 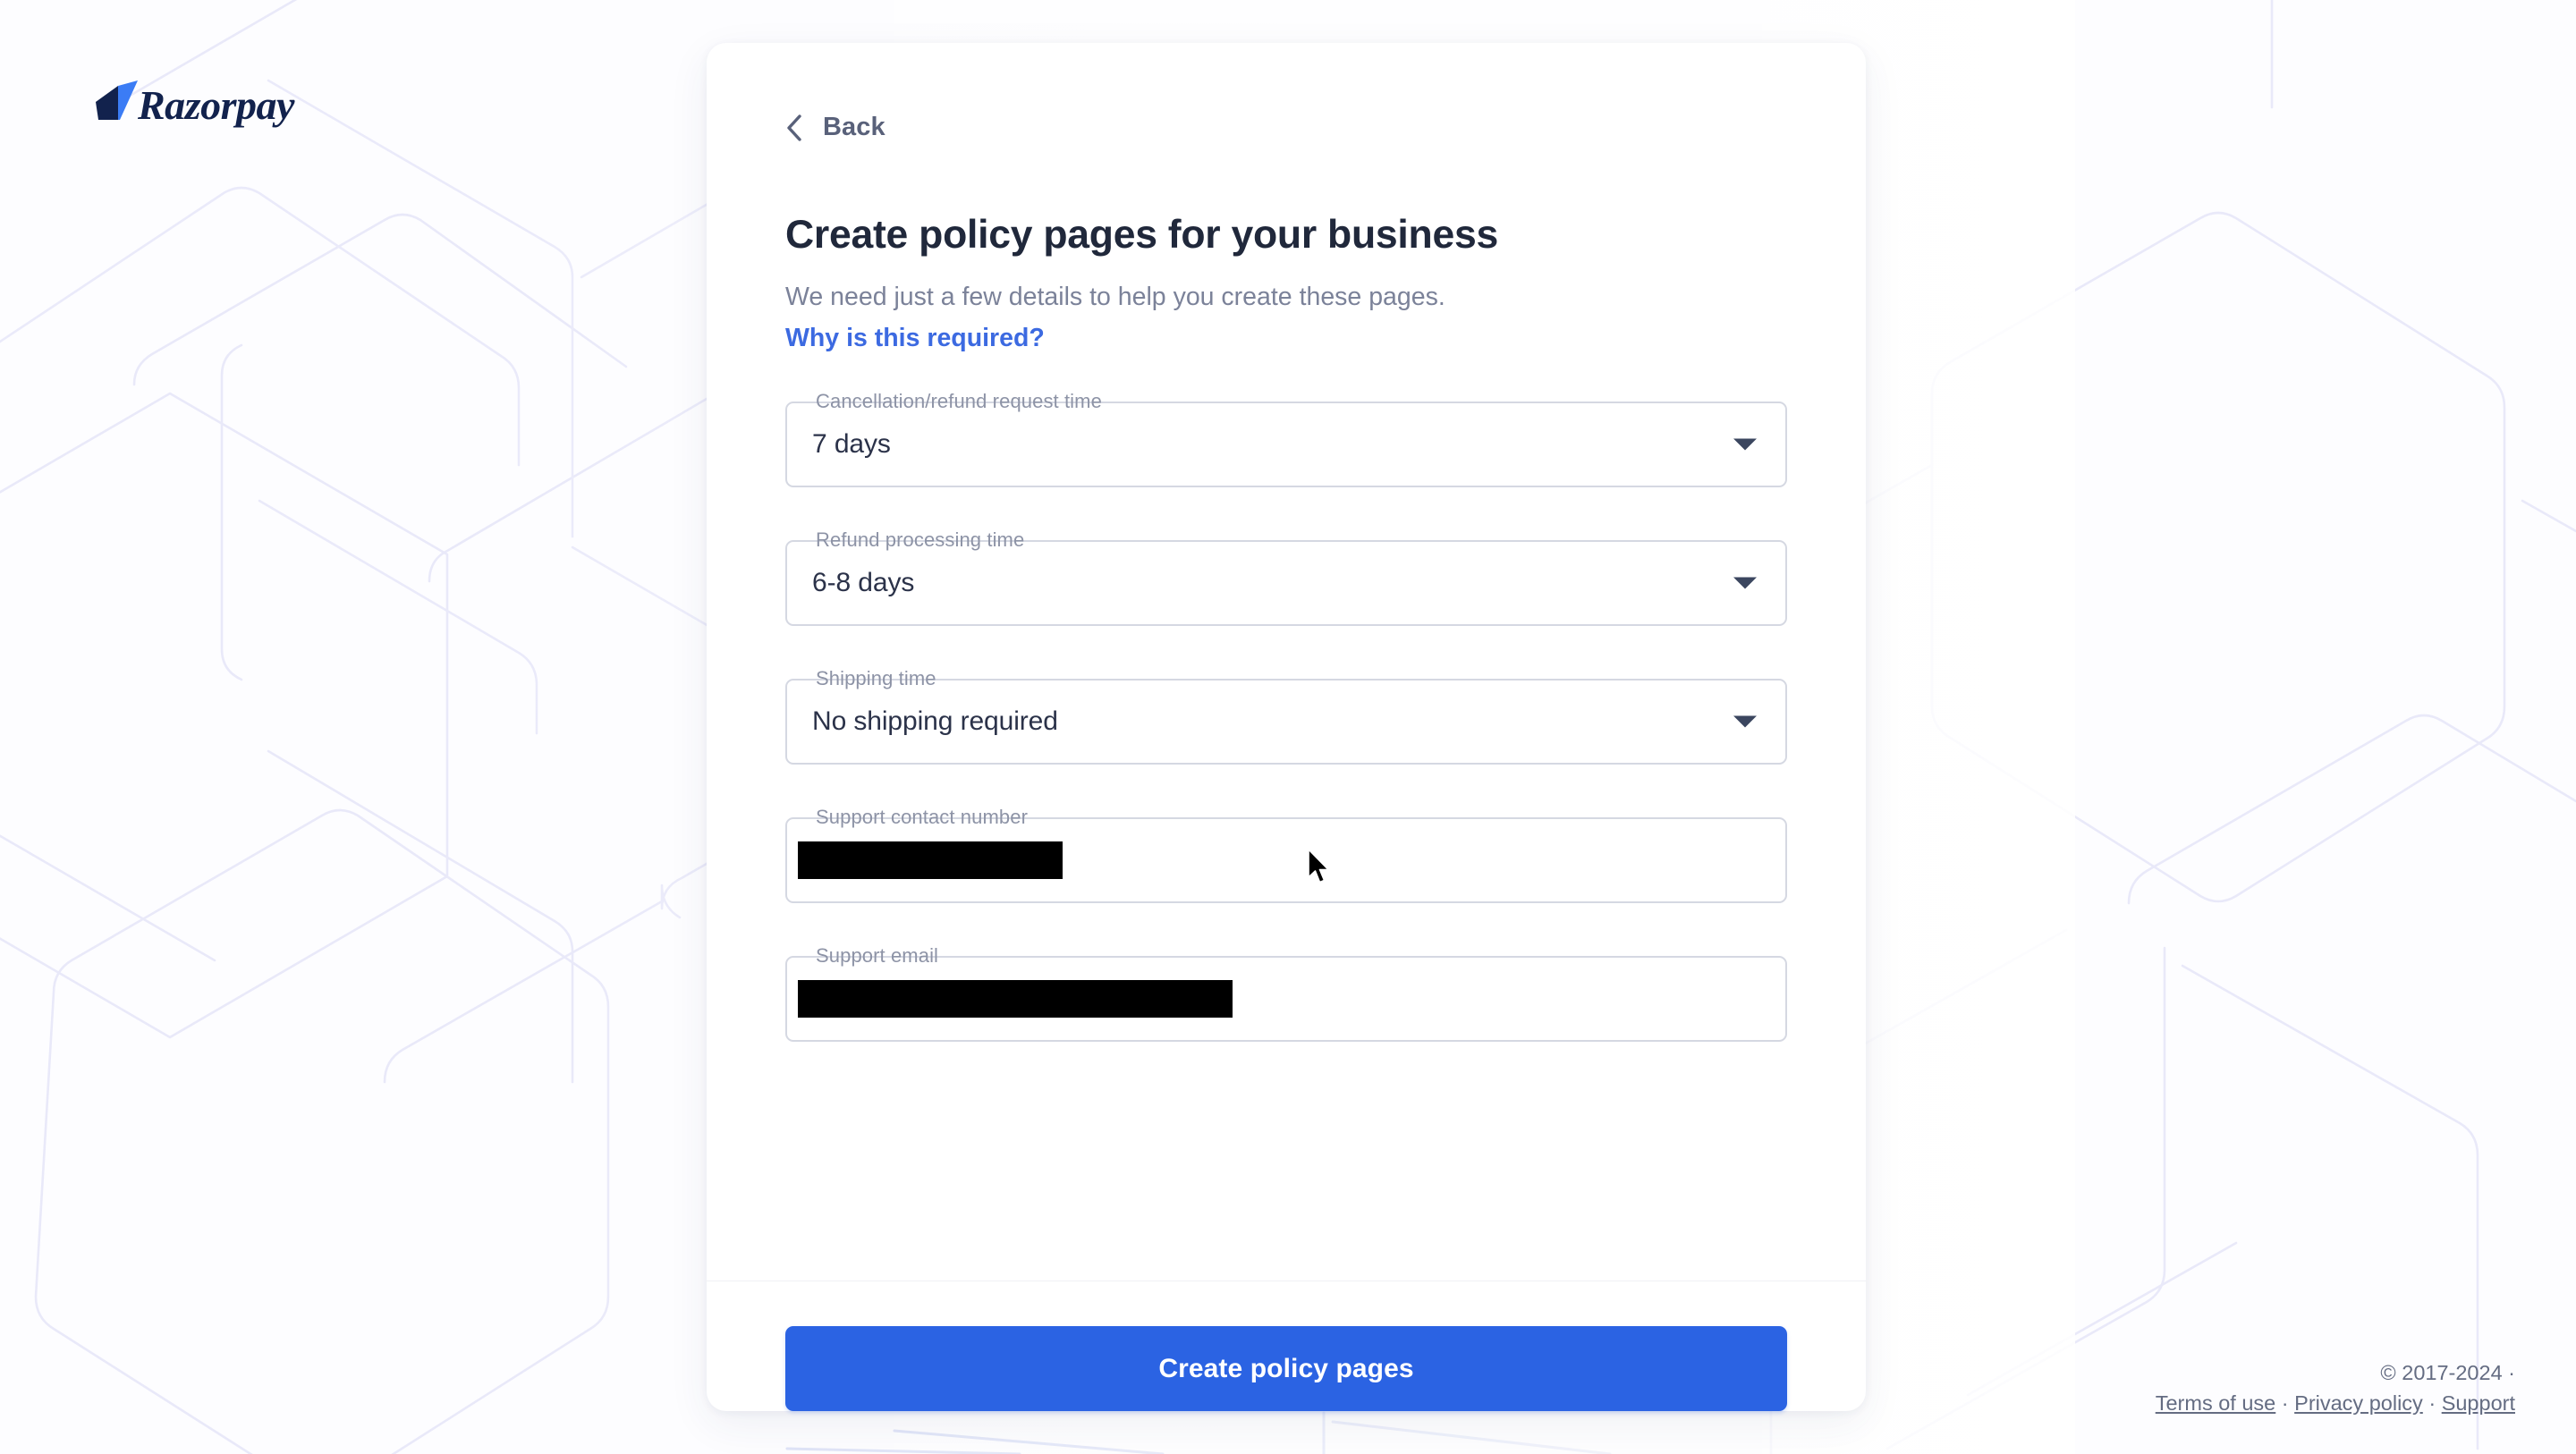 I want to click on razorpay-logo: Razorpay, so click(x=207, y=104).